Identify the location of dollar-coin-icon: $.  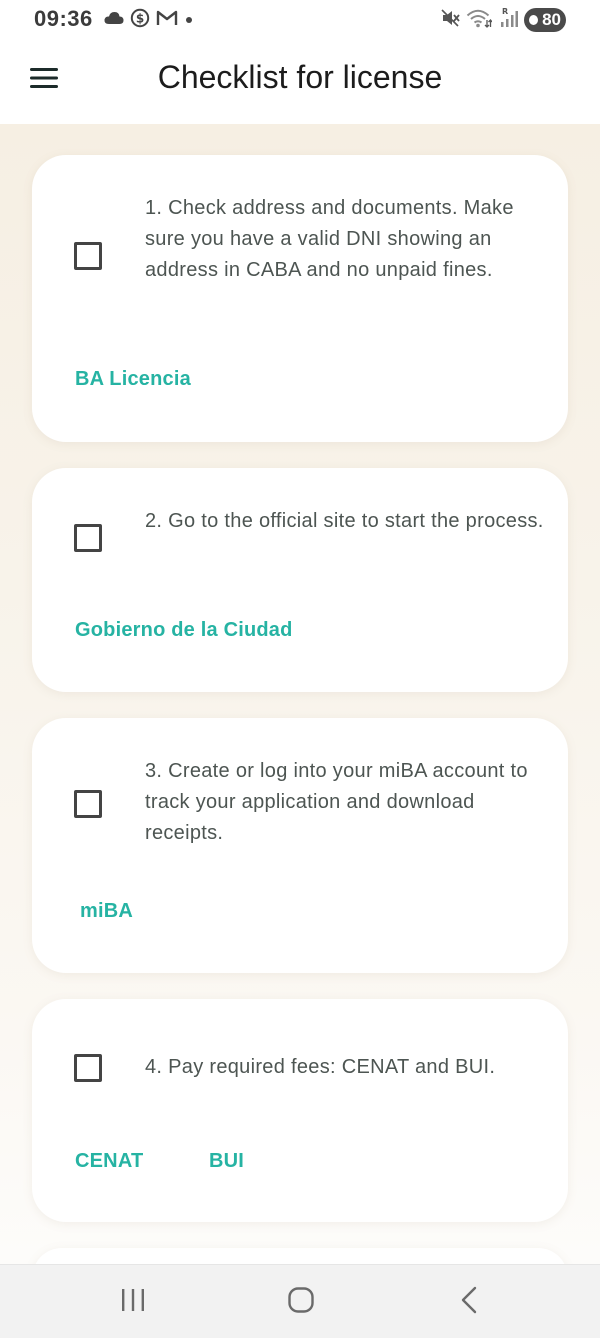
(140, 20).